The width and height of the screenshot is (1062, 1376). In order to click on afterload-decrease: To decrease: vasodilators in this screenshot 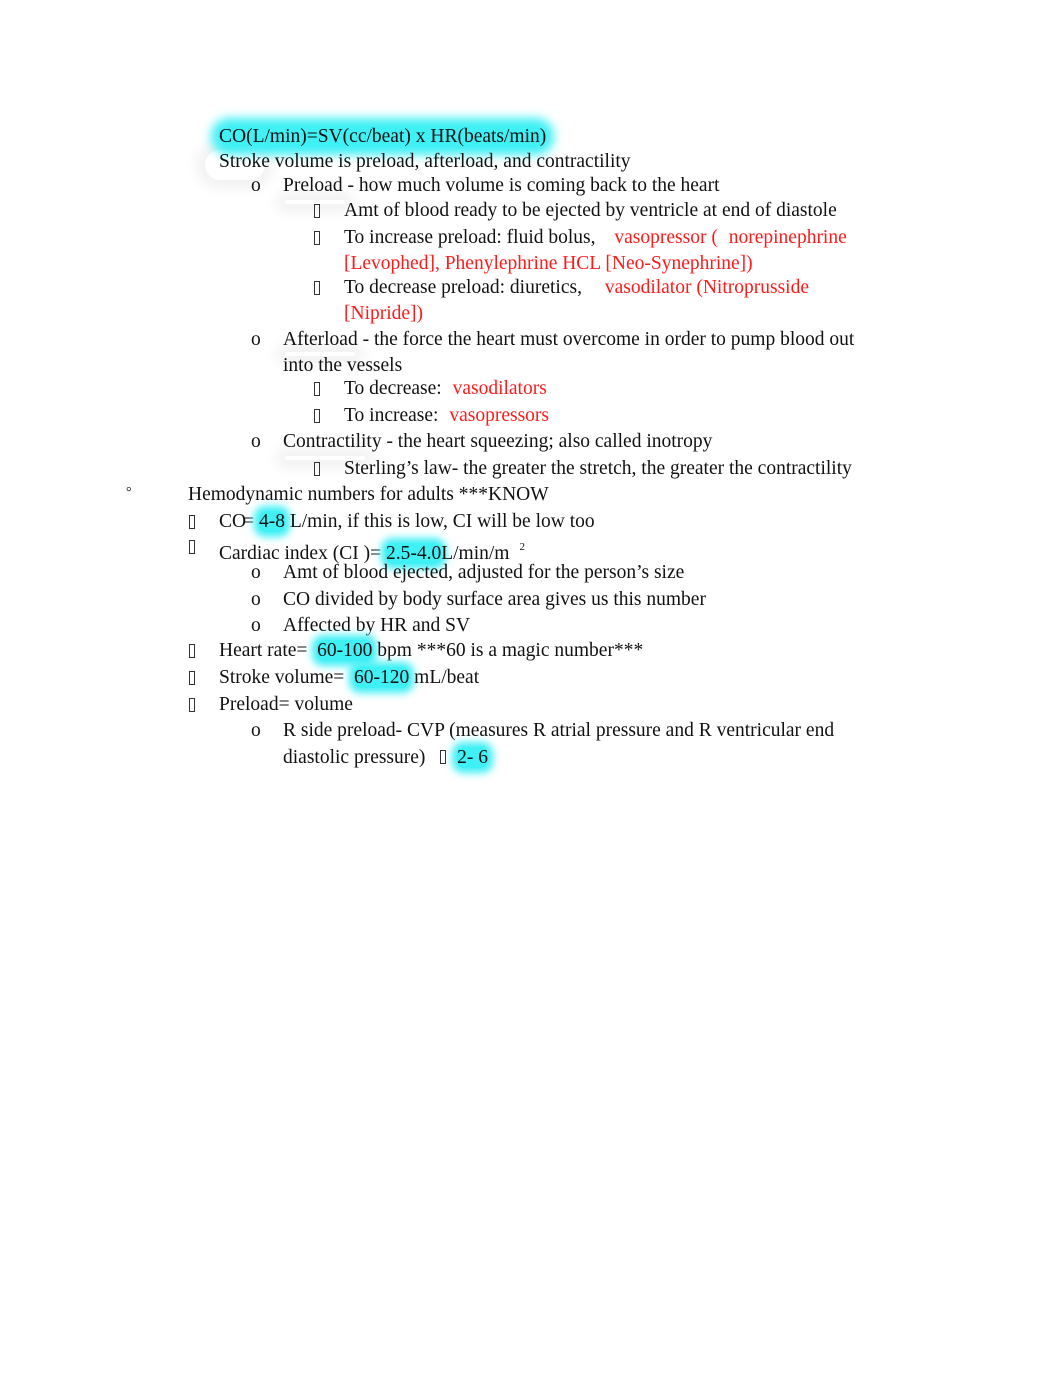, I will do `click(445, 388)`.